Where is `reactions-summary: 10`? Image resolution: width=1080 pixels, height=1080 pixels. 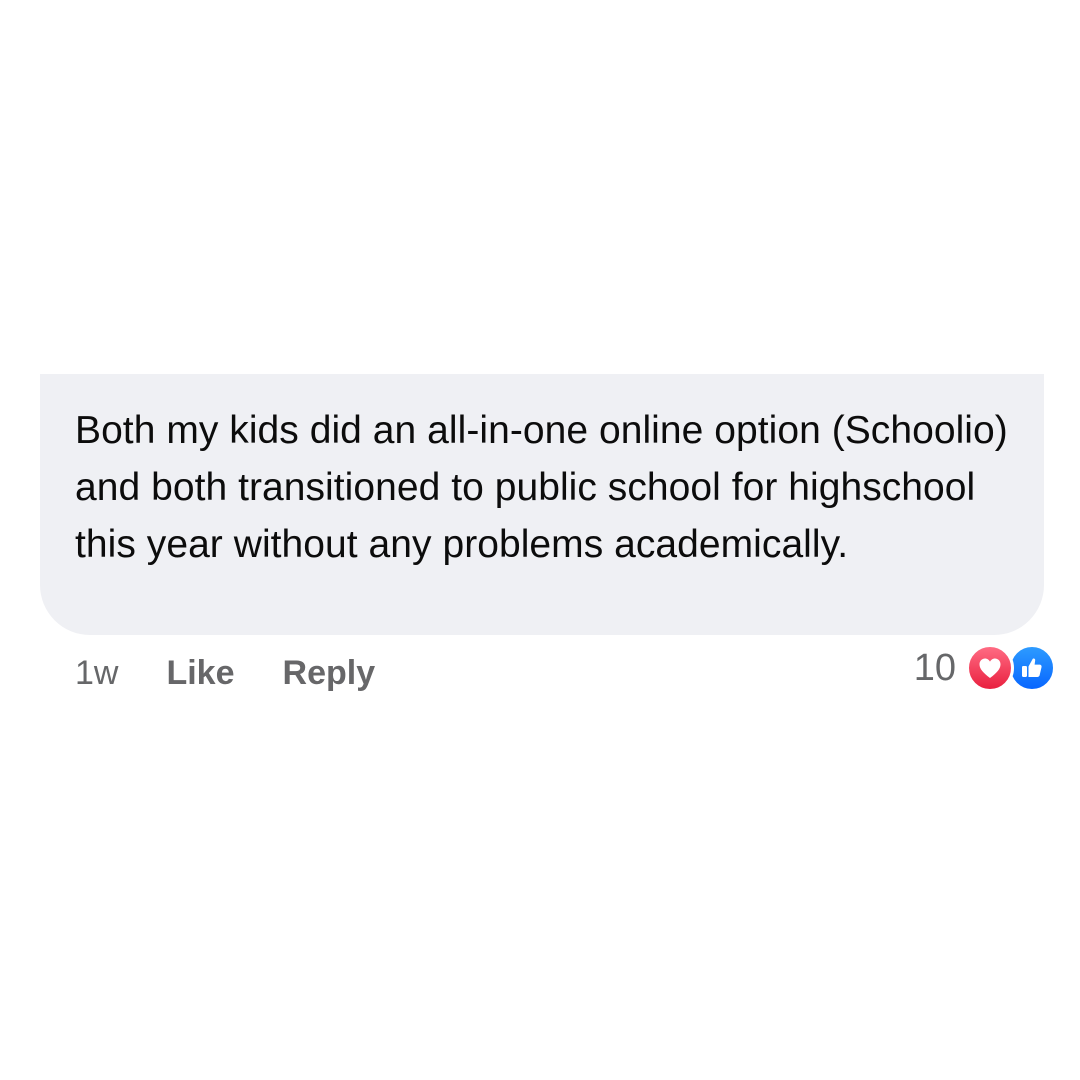 reactions-summary: 10 is located at coordinates (985, 668).